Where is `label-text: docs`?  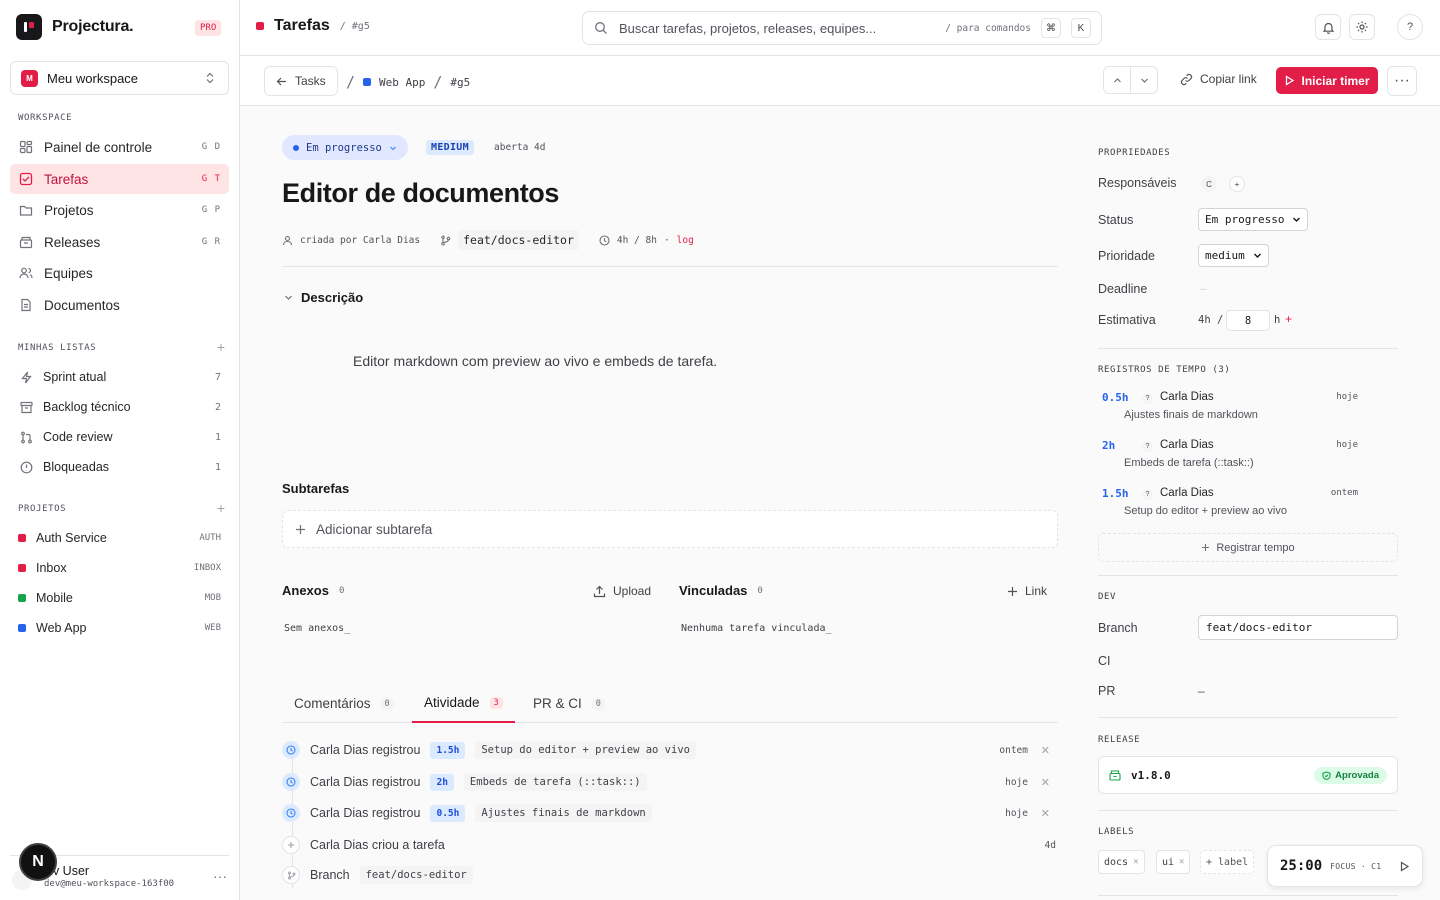 label-text: docs is located at coordinates (1116, 862).